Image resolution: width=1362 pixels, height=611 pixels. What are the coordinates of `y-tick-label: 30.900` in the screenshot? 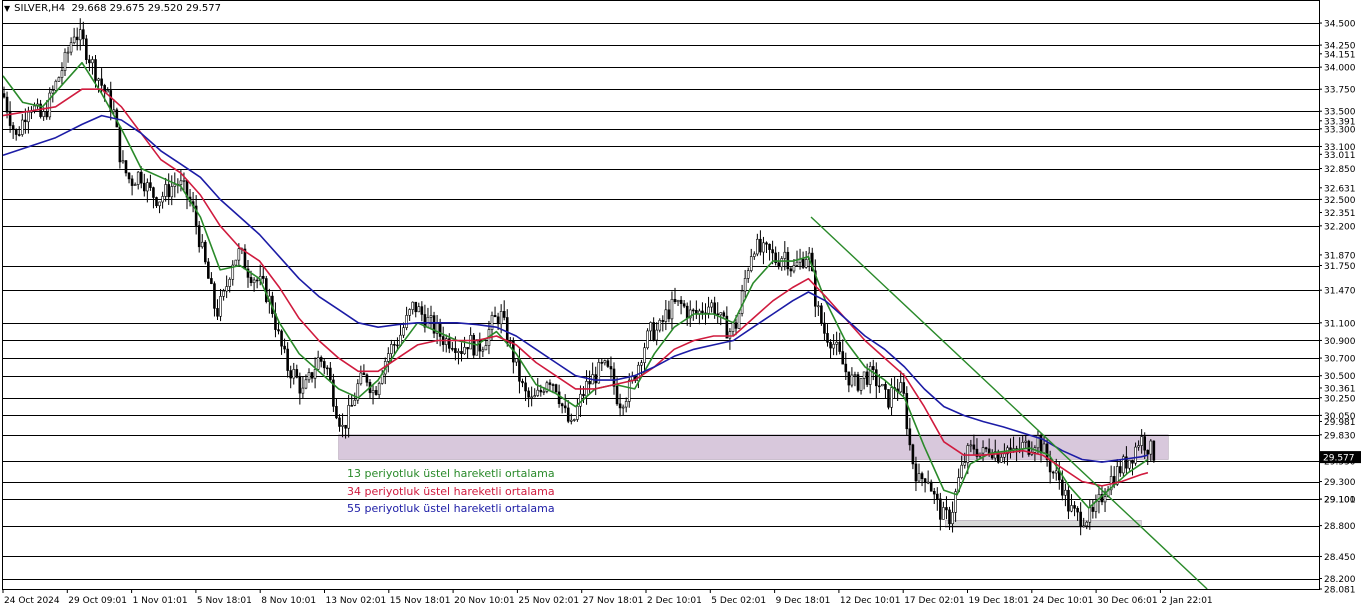 It's located at (1340, 342).